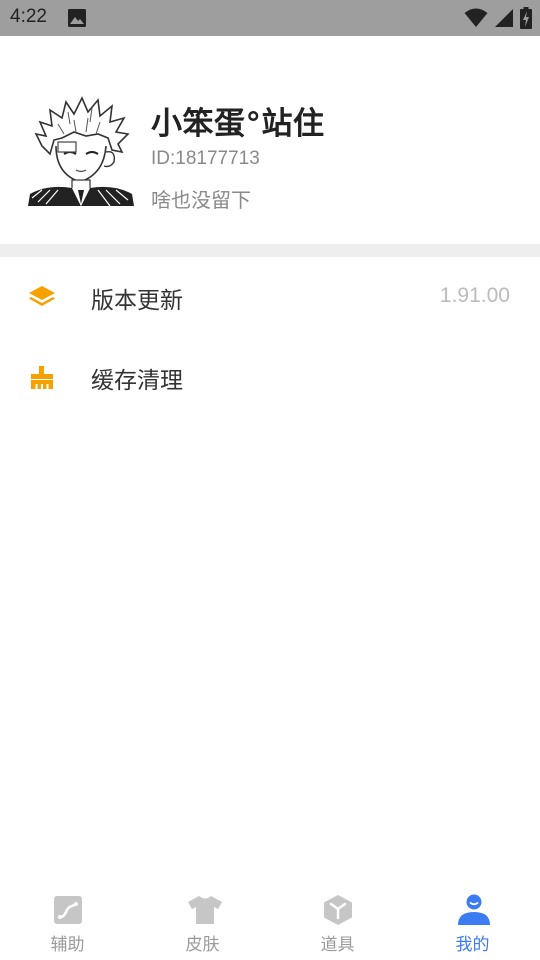 This screenshot has height=960, width=540. I want to click on user-nickname: 小笨蛋°站住, so click(238, 124).